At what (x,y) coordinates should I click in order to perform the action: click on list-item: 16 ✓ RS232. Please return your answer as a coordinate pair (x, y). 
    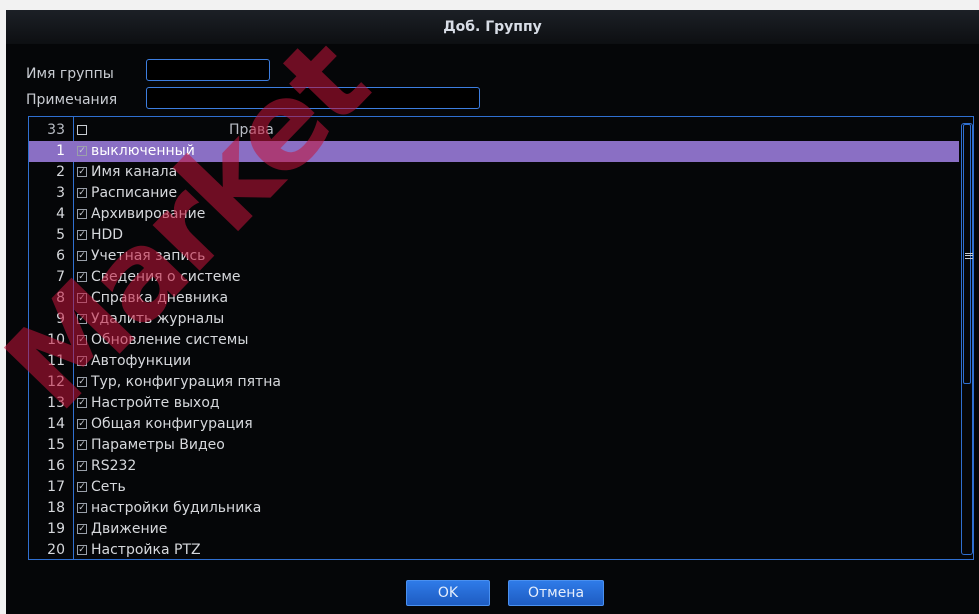
    Looking at the image, I should click on (494, 466).